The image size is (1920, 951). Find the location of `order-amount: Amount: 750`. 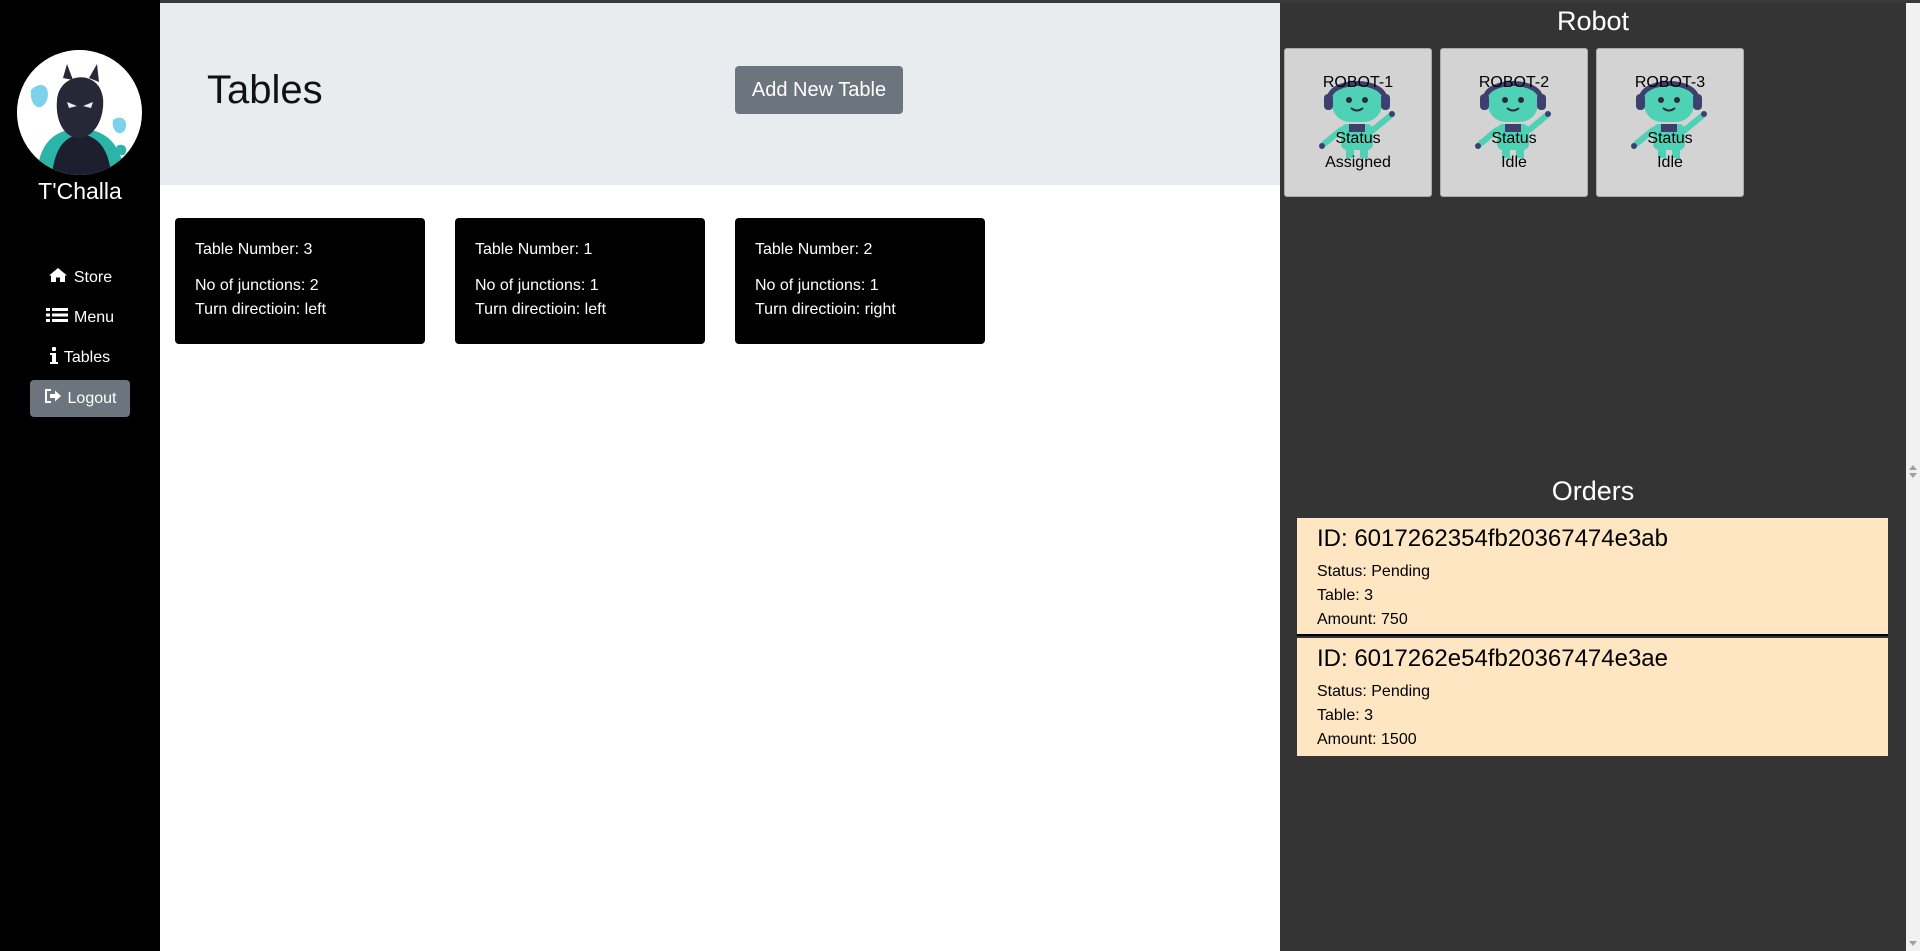

order-amount: Amount: 750 is located at coordinates (1362, 619).